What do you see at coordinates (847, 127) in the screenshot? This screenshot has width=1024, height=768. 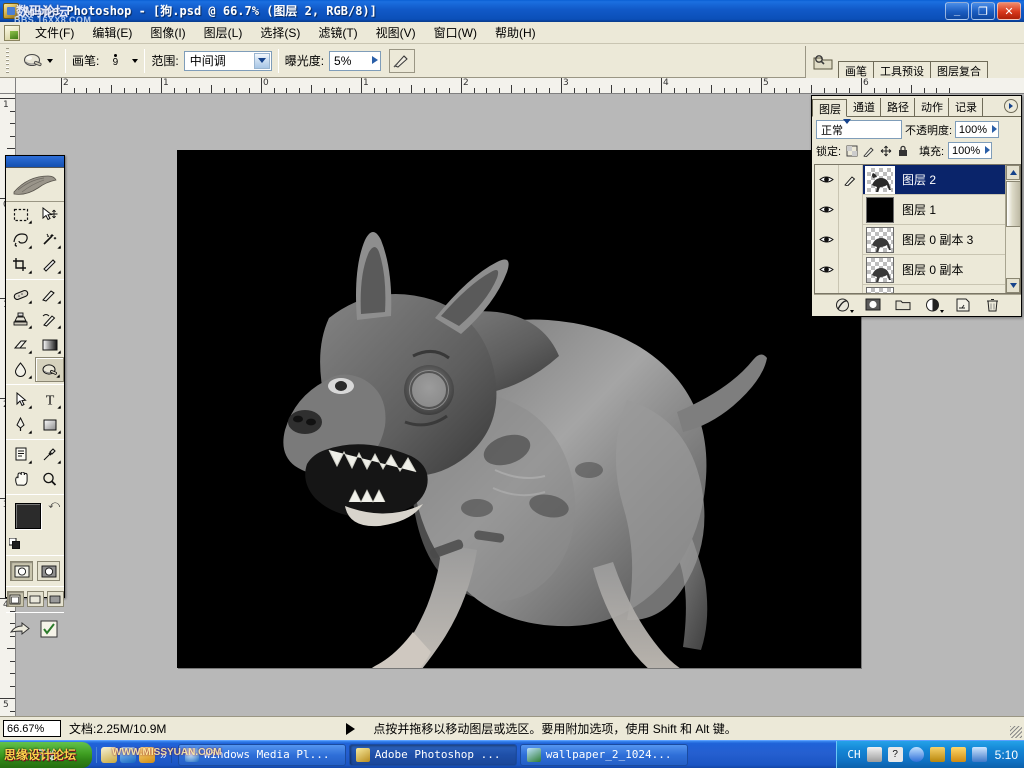 I see `blend-mode-chevron-down-icon` at bounding box center [847, 127].